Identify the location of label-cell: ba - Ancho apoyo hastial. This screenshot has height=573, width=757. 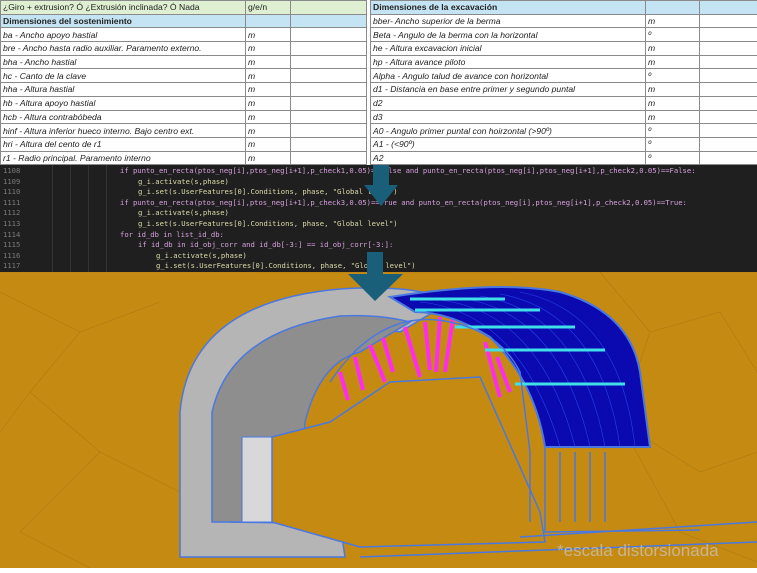
(123, 35).